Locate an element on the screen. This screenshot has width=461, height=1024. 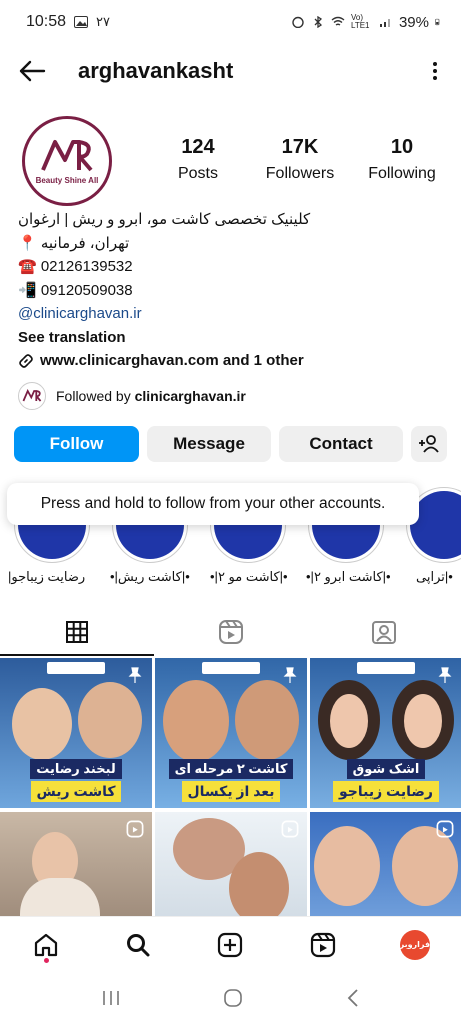
highlight-label: •|کاشت ابرو ۲|• is located at coordinates (348, 576).